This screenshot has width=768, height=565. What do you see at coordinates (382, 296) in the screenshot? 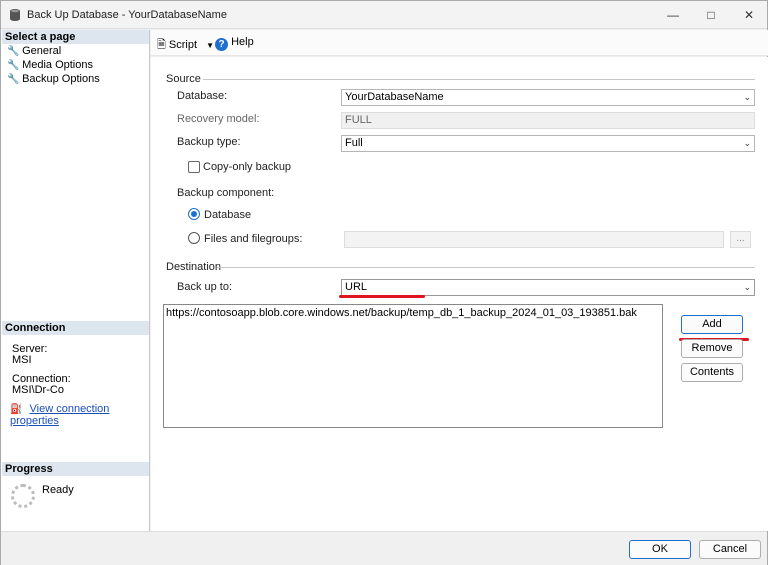
I see `annotation-underline-url` at bounding box center [382, 296].